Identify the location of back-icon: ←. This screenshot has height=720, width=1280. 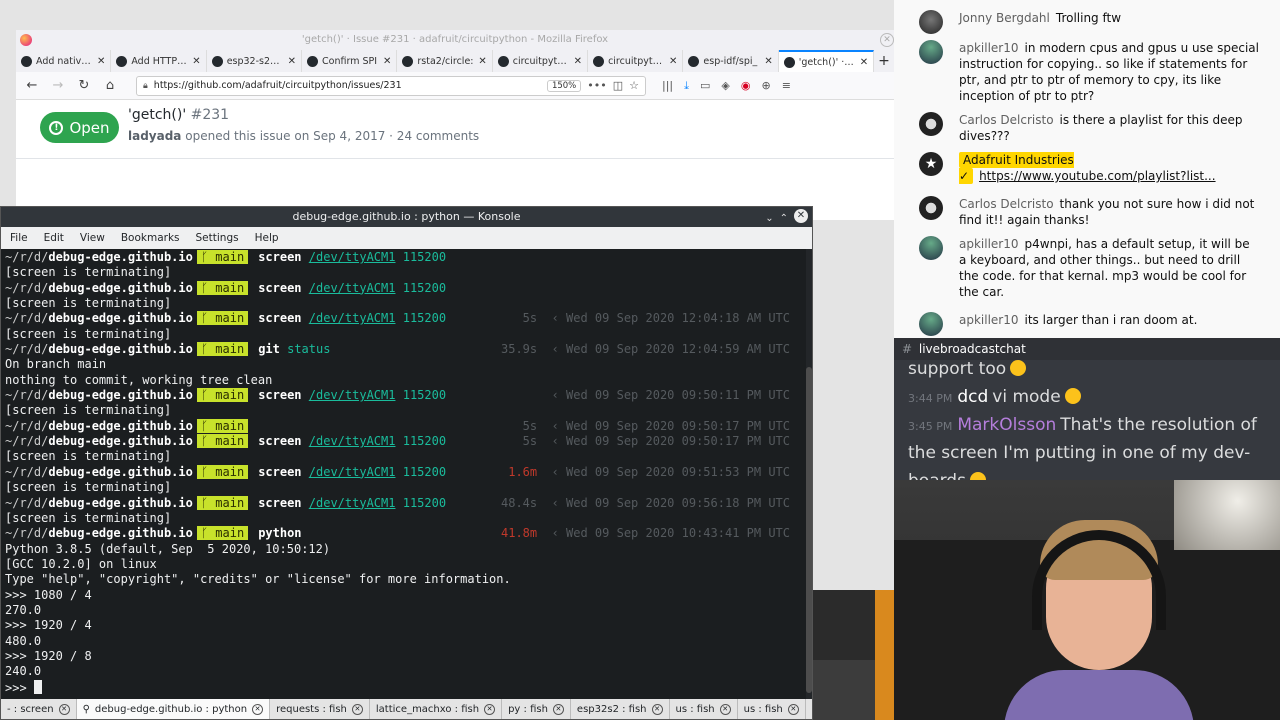
(32, 85).